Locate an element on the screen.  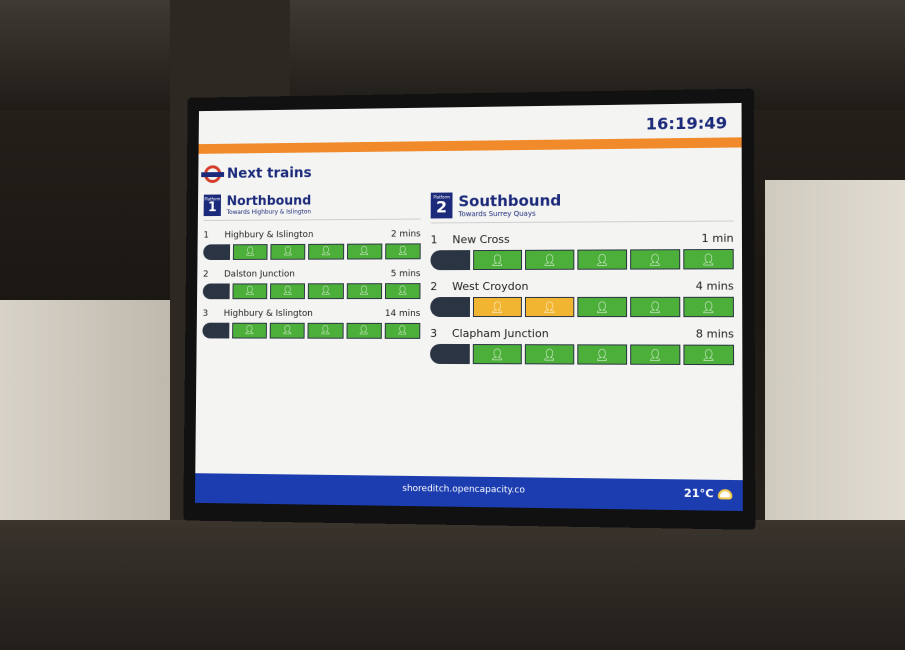
train-info: 1 Highbury & Islington 2 mins is located at coordinates (311, 234).